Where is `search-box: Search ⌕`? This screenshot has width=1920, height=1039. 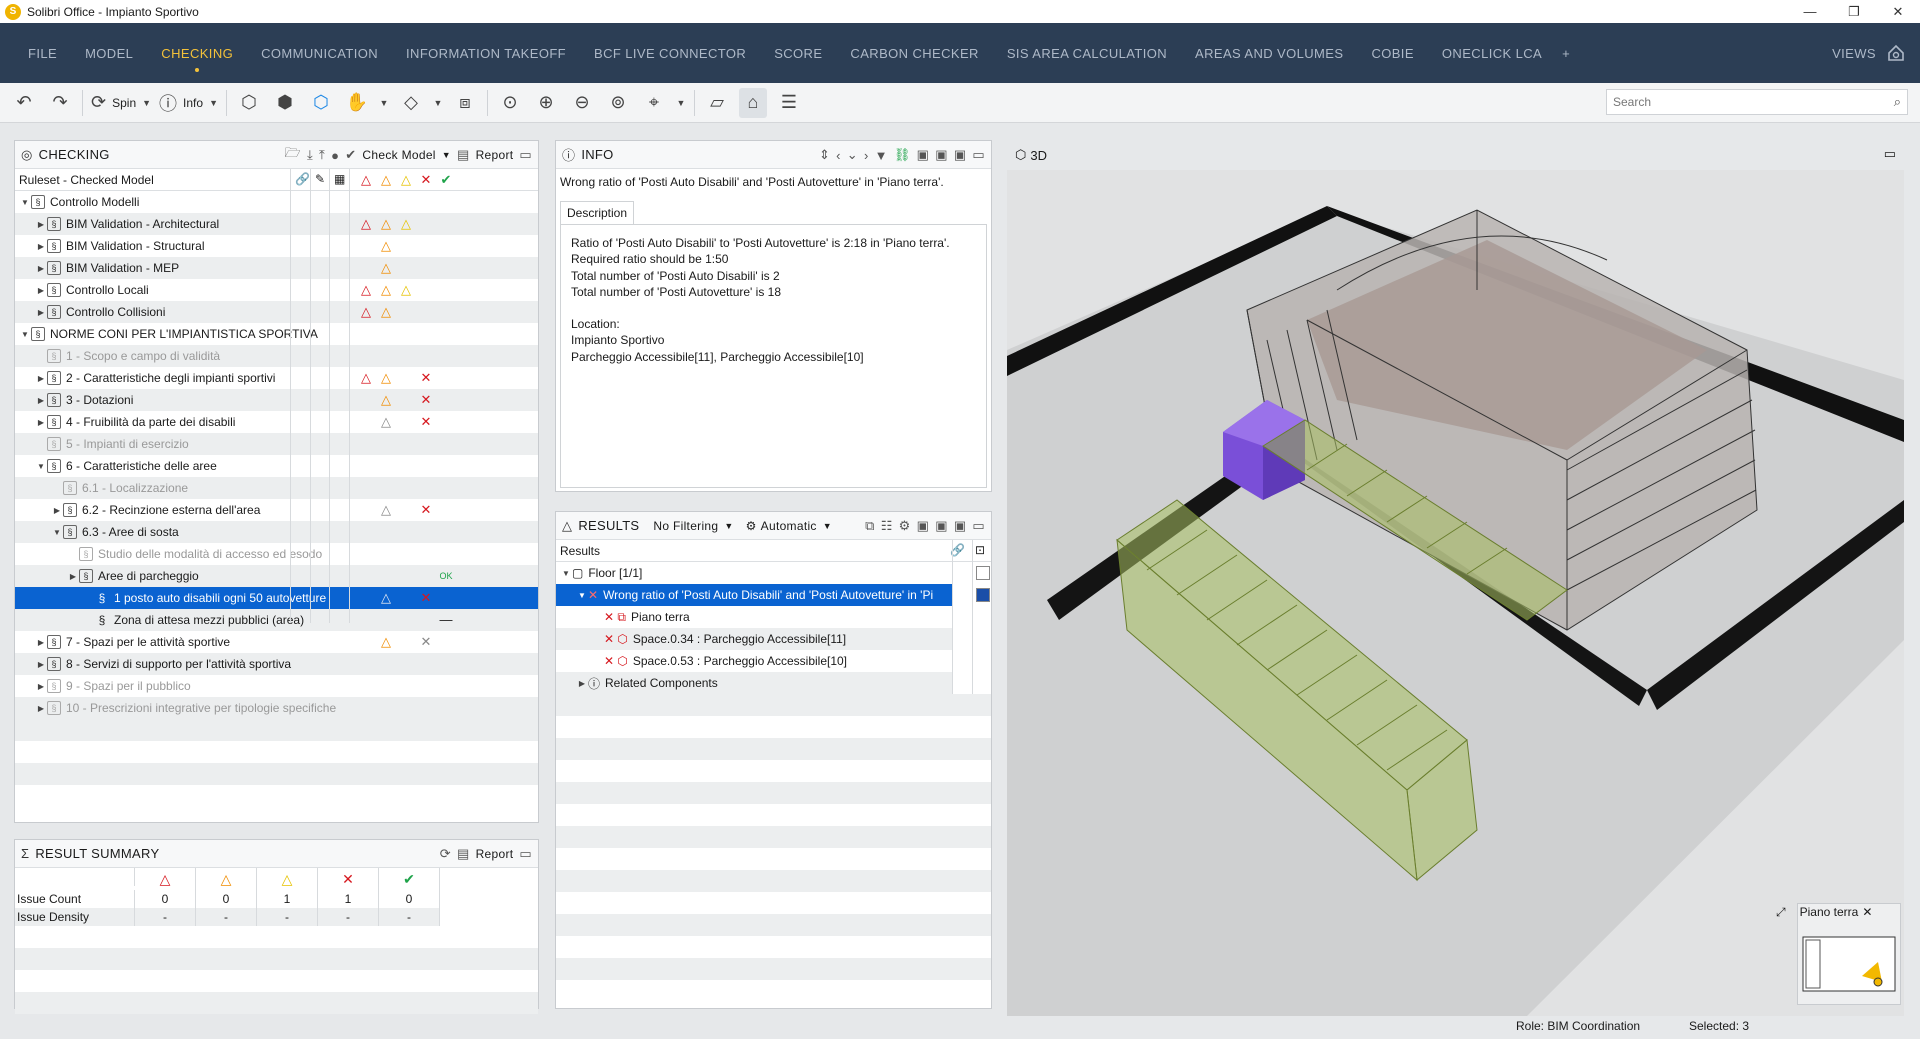 search-box: Search ⌕ is located at coordinates (1757, 102).